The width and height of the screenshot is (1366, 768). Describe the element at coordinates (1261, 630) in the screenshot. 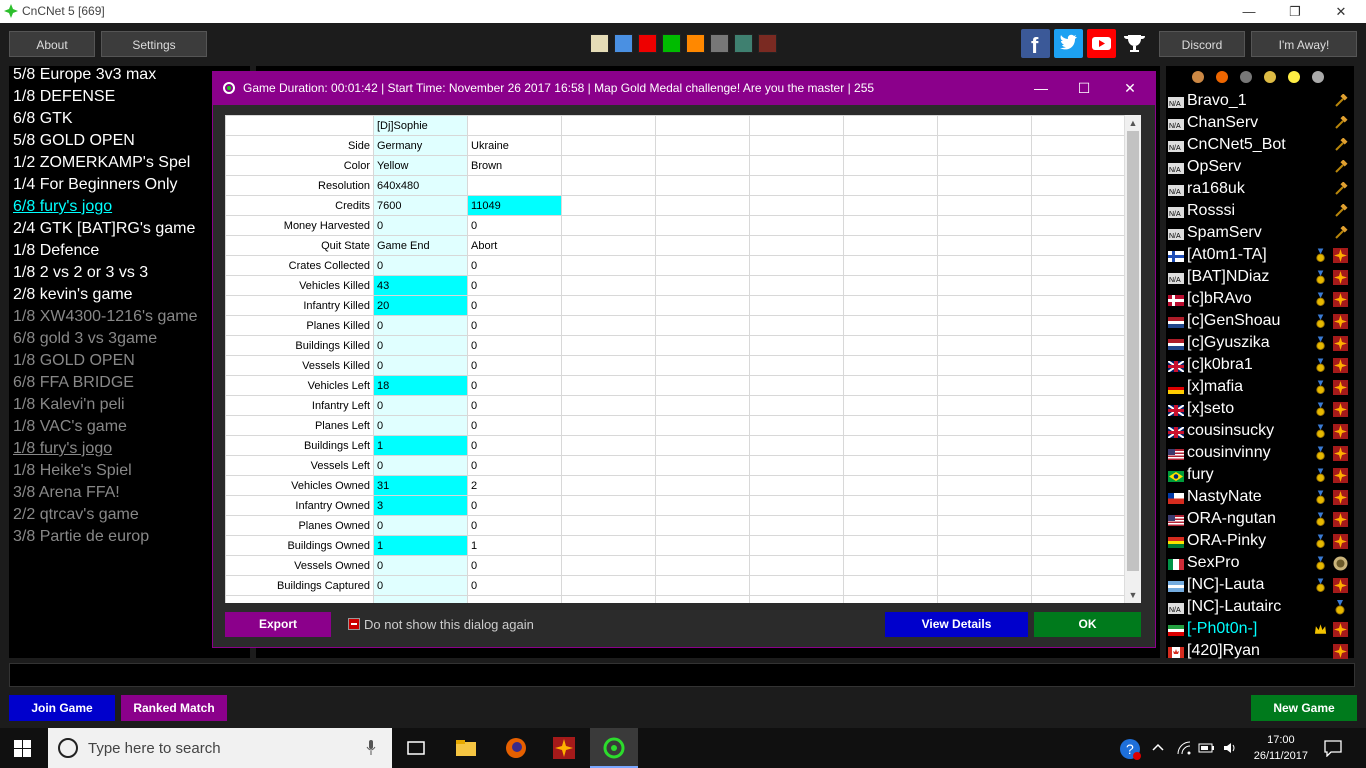

I see `player-list-item: [-Ph0t0n-]` at that location.